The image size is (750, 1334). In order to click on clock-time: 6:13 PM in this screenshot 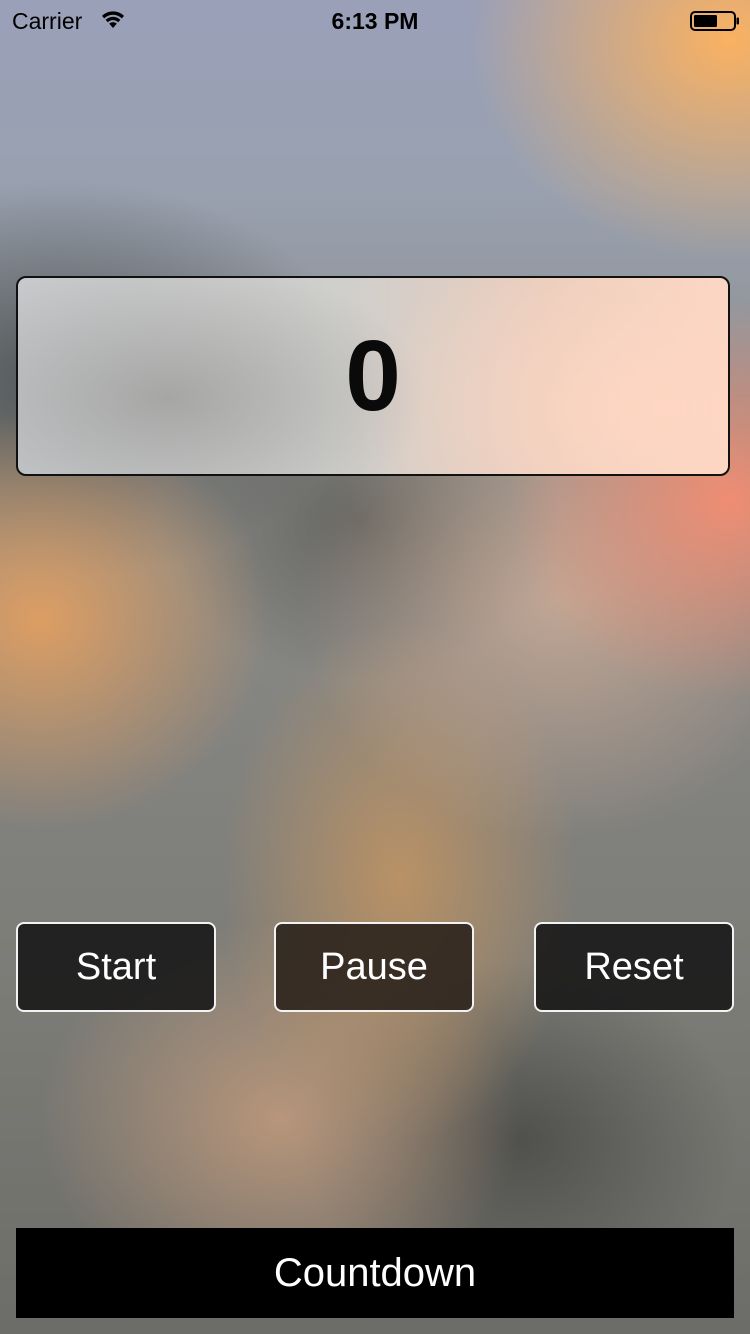, I will do `click(375, 21)`.